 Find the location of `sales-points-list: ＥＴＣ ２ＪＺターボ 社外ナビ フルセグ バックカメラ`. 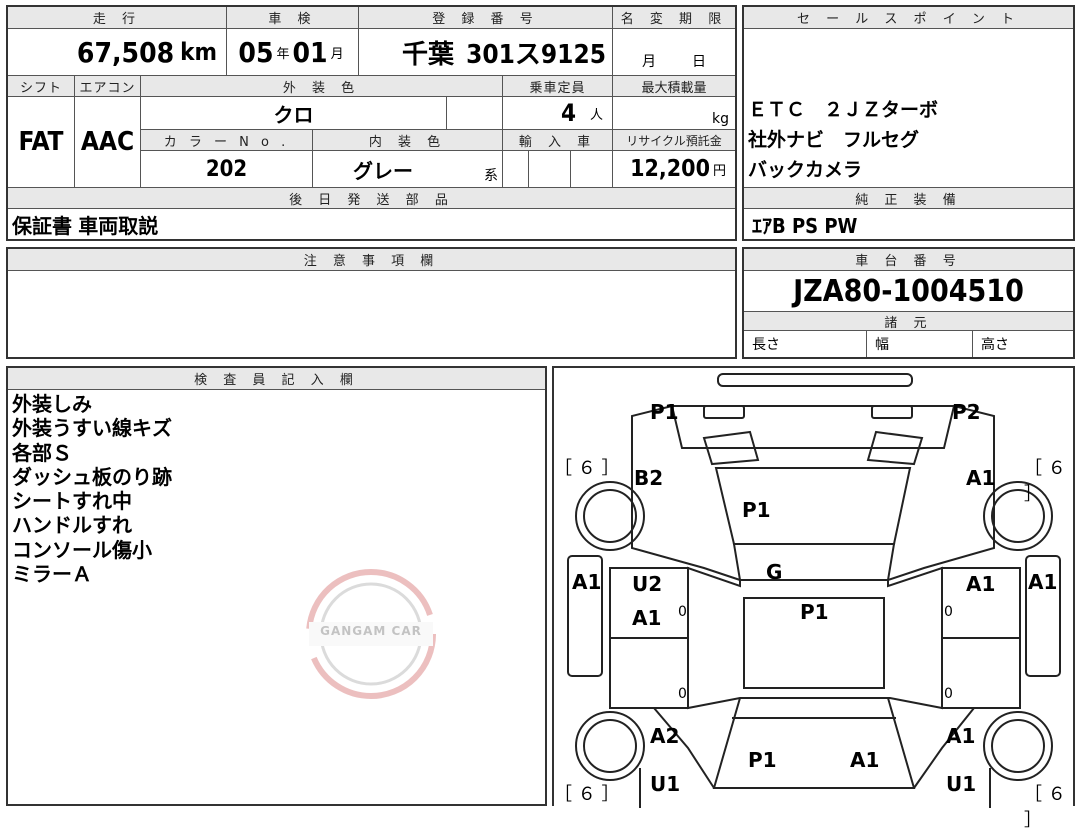

sales-points-list: ＥＴＣ ２ＪＺターボ 社外ナビ フルセグ バックカメラ is located at coordinates (843, 140).